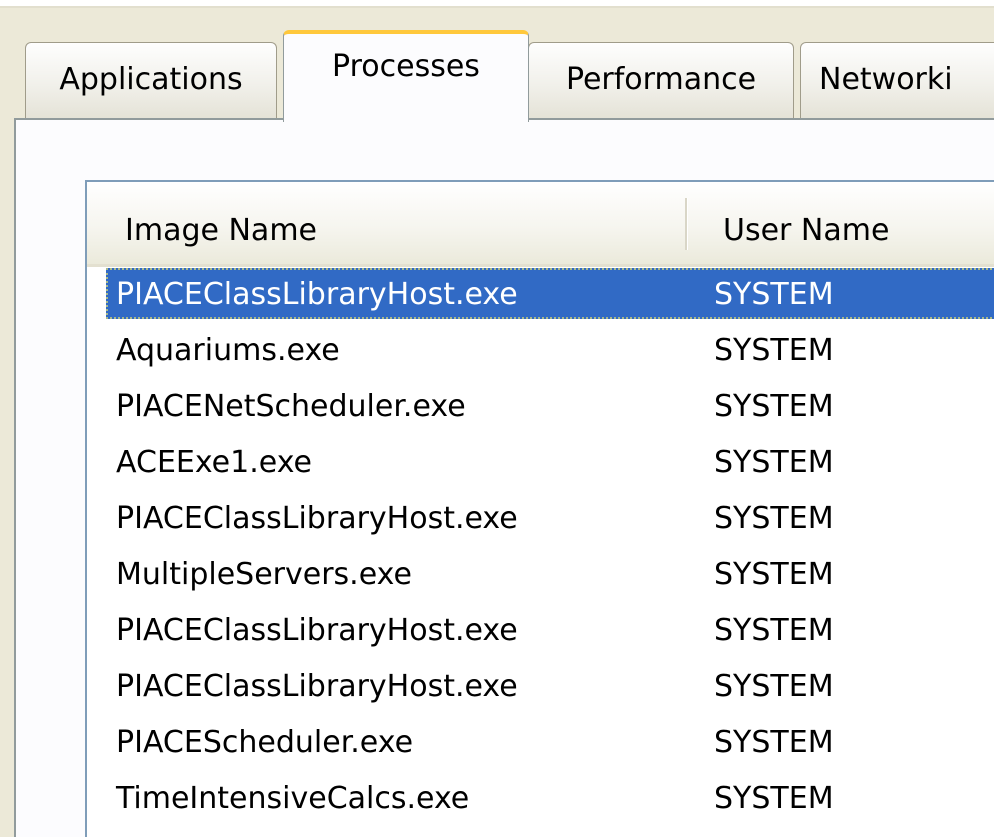 Image resolution: width=994 pixels, height=837 pixels. Describe the element at coordinates (540, 351) in the screenshot. I see `table-row: Aquariums.exe SYSTEM` at that location.